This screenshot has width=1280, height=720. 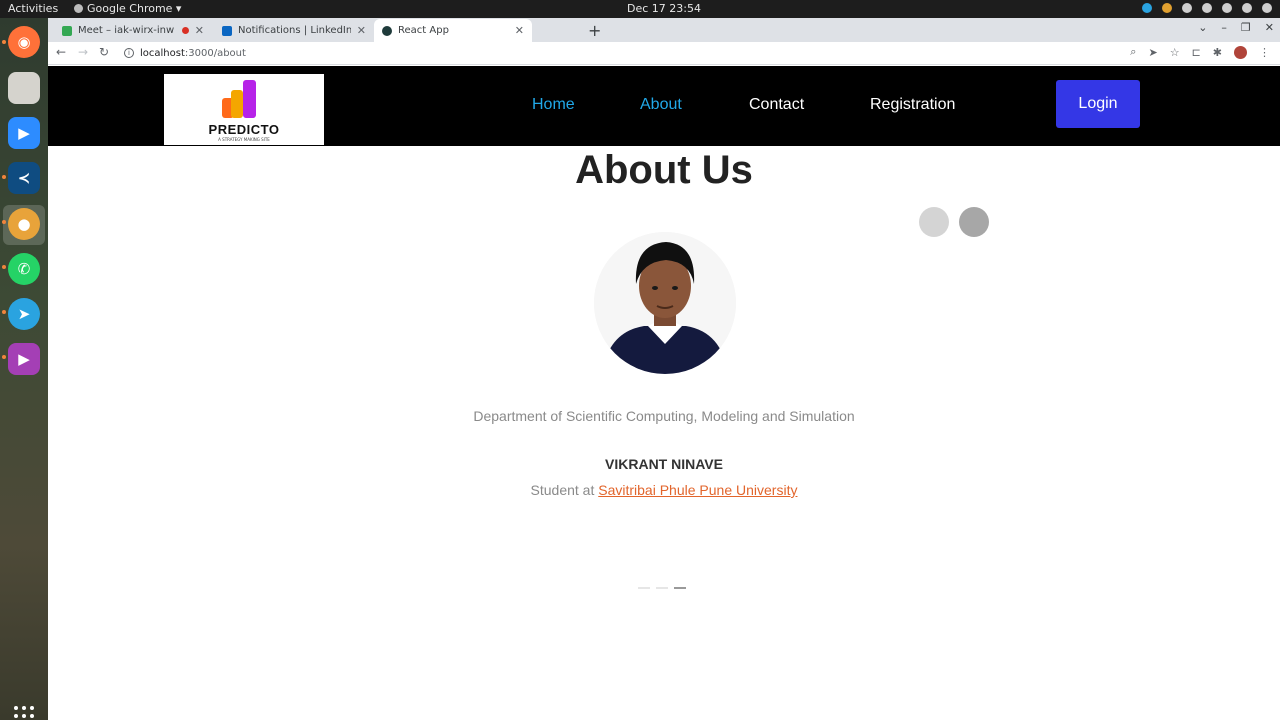 I want to click on page-title: About Us, so click(x=664, y=170).